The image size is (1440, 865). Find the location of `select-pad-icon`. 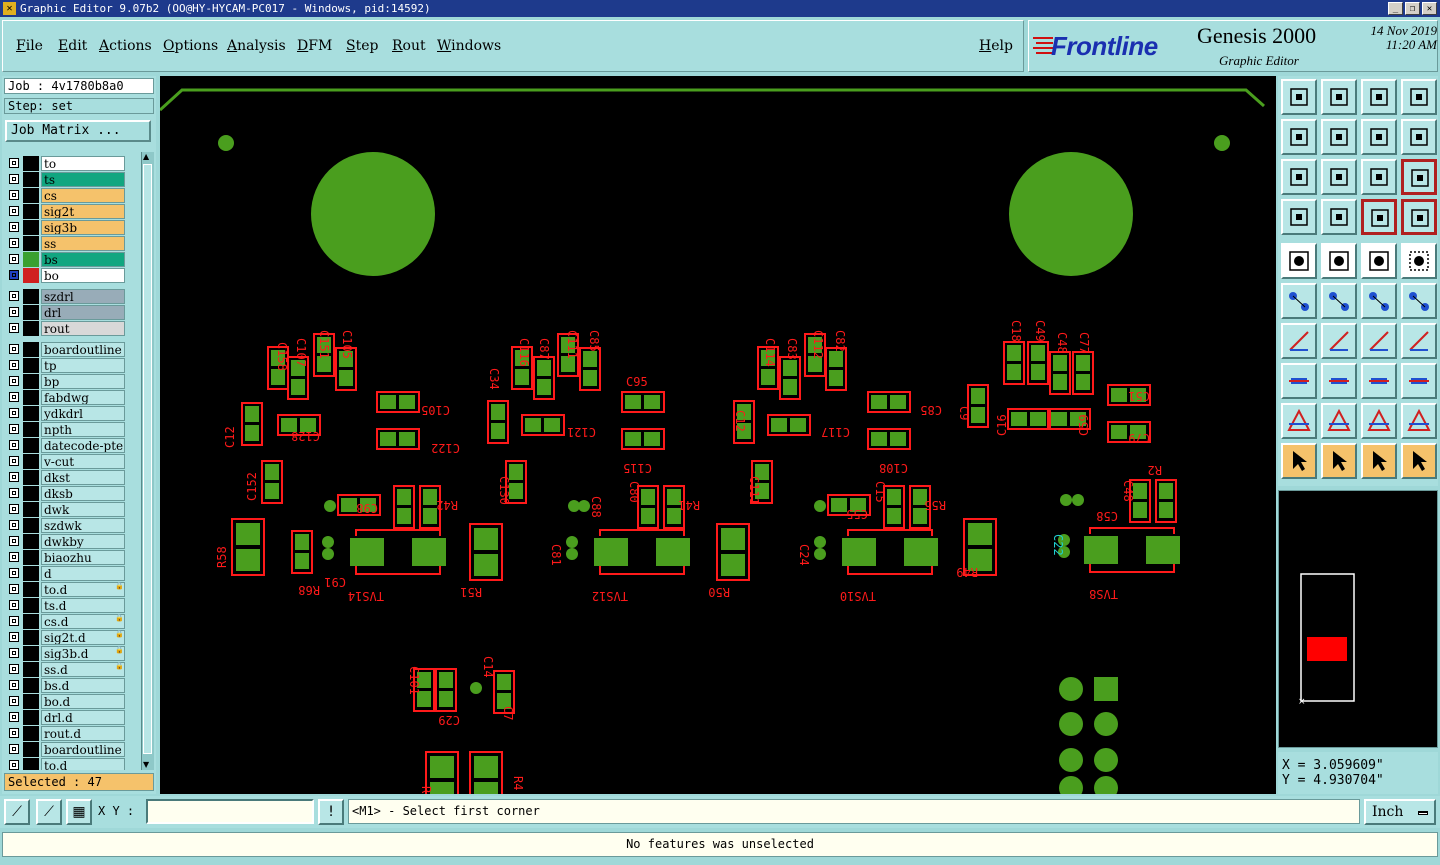

select-pad-icon is located at coordinates (1299, 381).